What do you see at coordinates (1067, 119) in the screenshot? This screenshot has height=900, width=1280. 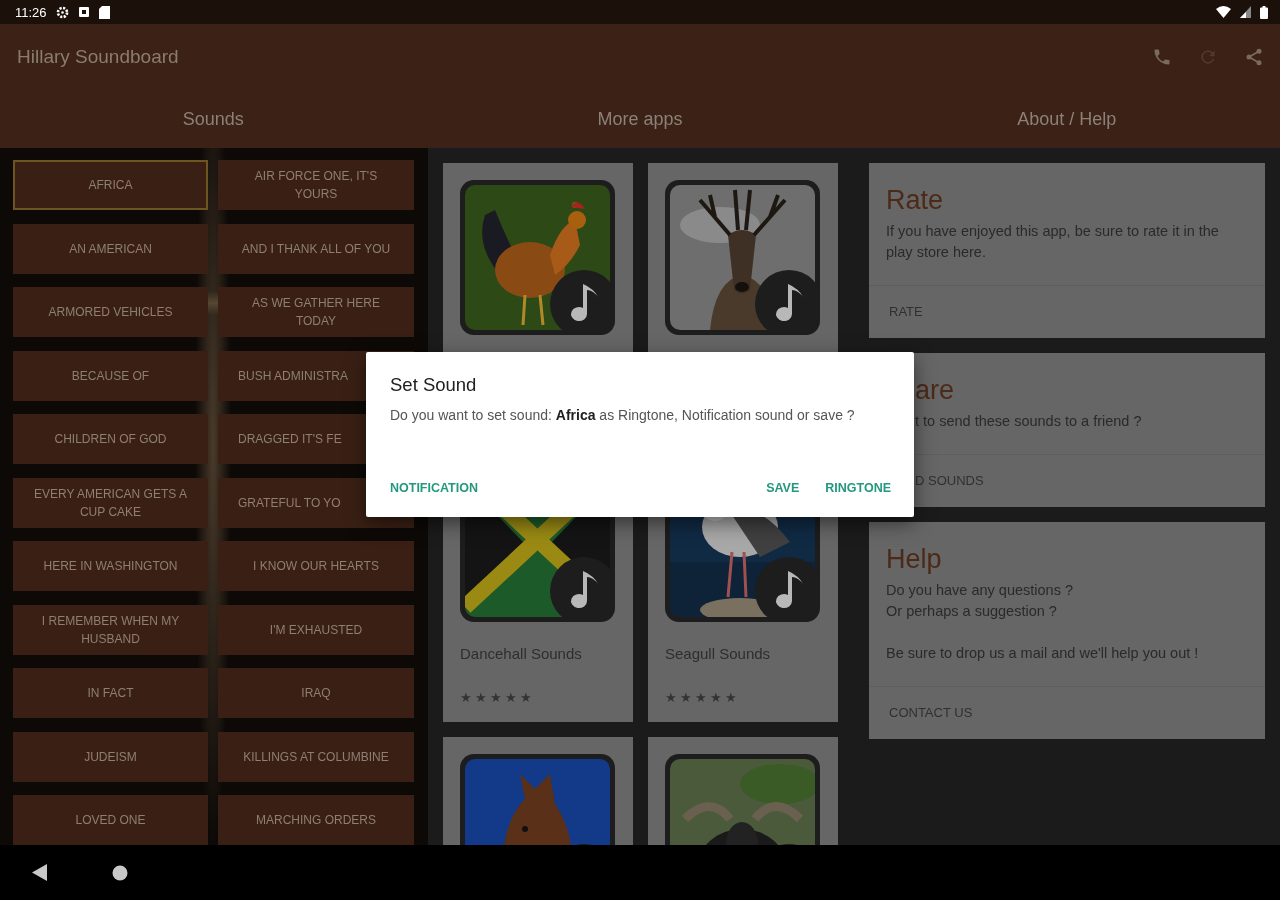 I see `tab: About / Help` at bounding box center [1067, 119].